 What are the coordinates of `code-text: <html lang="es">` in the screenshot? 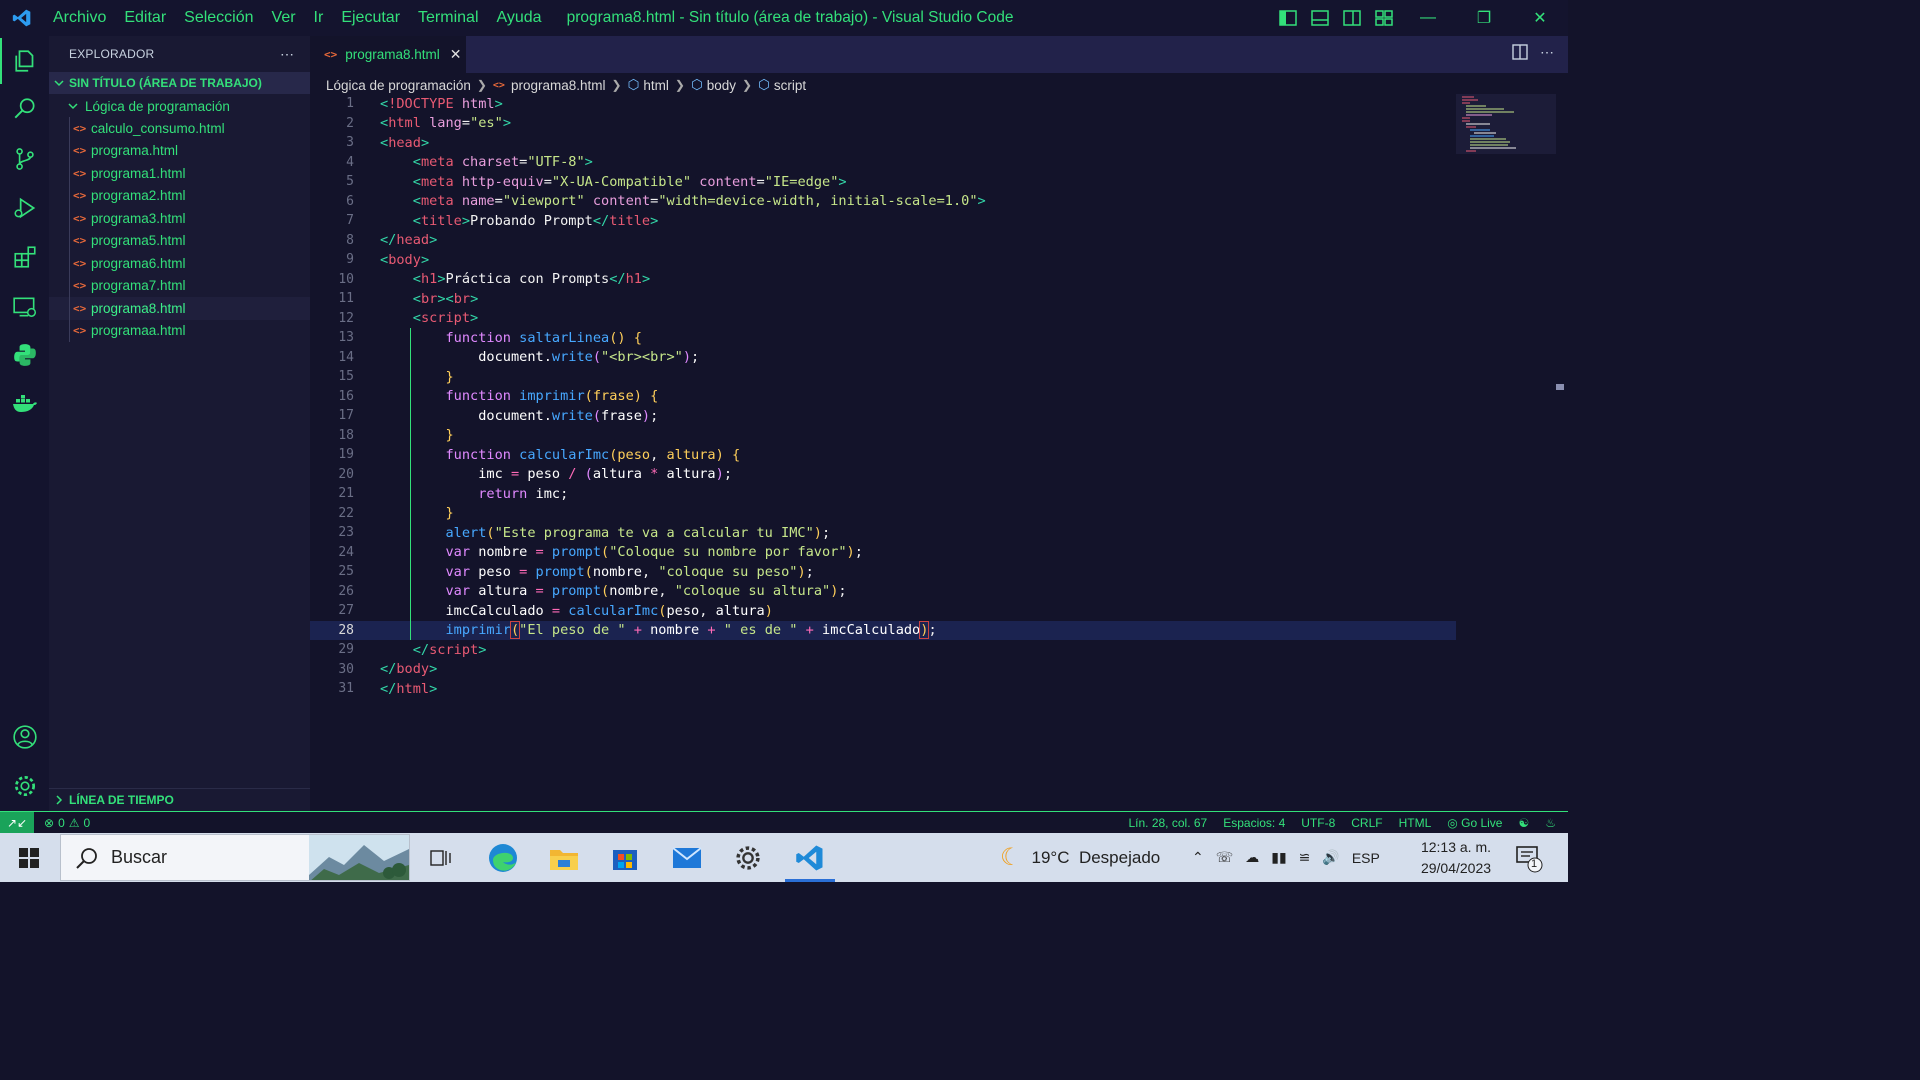 It's located at (445, 123).